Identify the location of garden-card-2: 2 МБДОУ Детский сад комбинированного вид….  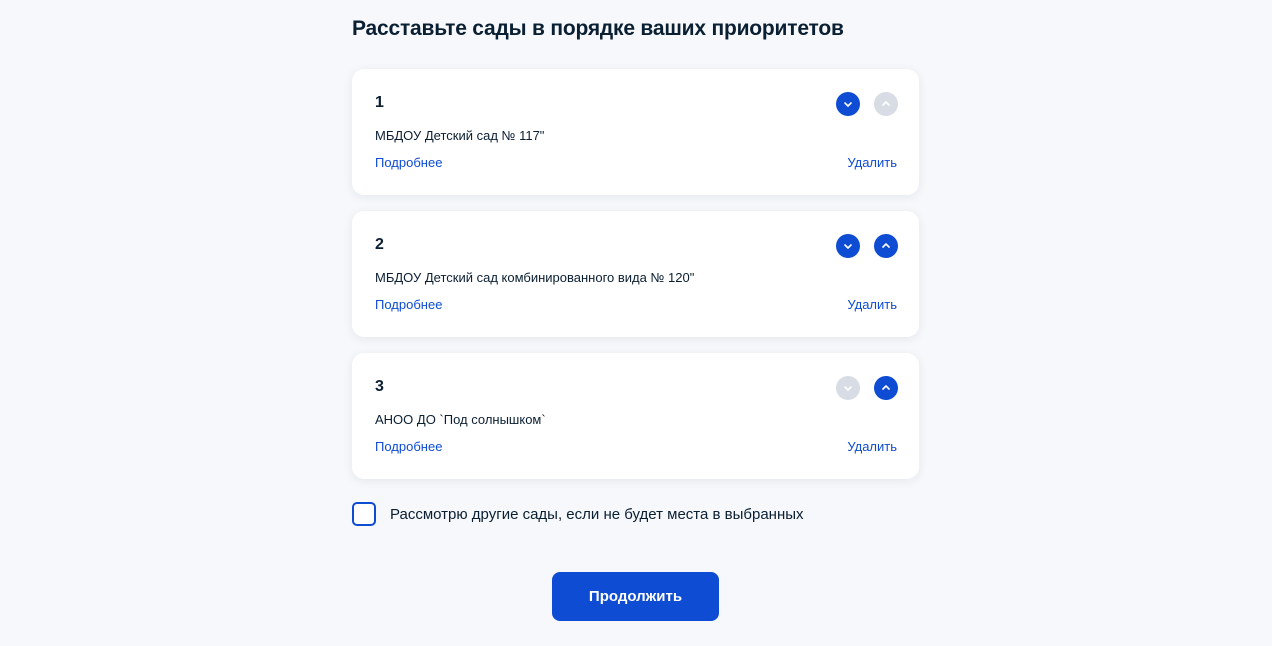
(635, 274).